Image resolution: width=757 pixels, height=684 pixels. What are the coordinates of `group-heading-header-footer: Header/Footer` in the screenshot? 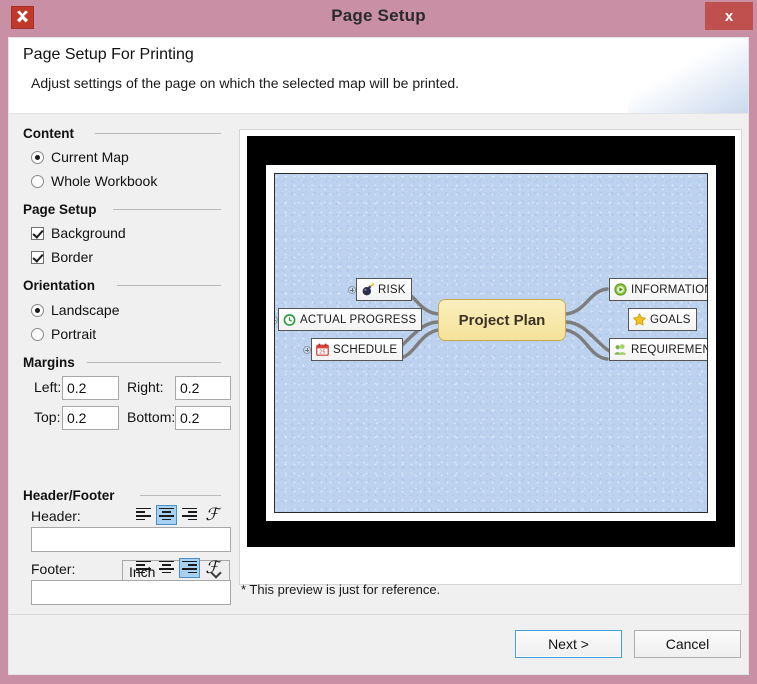 It's located at (69, 495).